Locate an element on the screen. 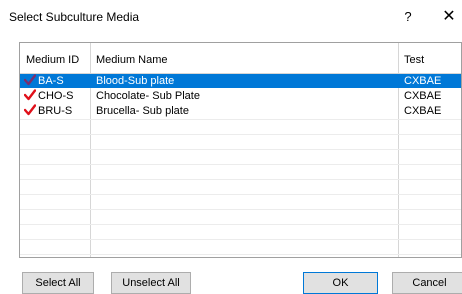  ok-button: OK is located at coordinates (340, 283).